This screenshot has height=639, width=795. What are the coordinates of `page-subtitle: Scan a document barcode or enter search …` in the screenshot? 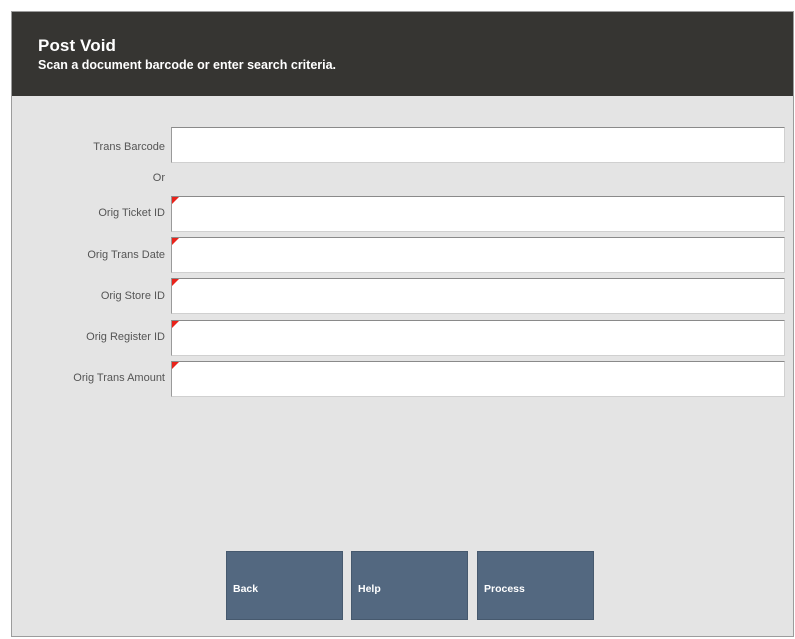 It's located at (187, 65).